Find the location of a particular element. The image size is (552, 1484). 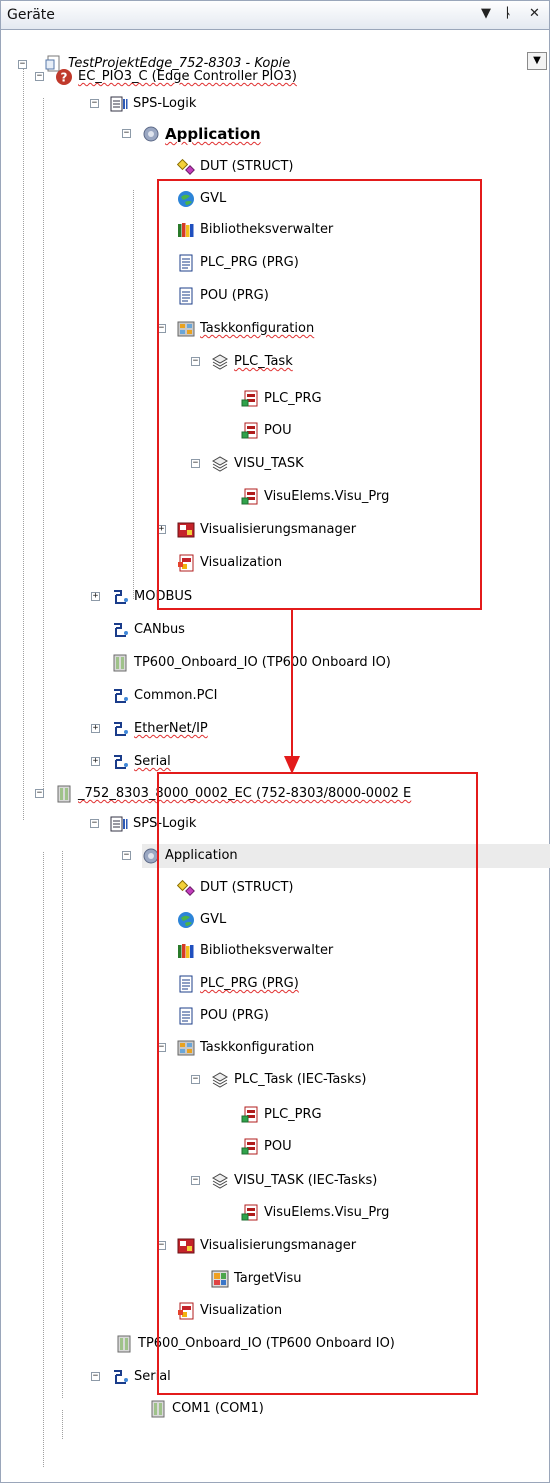

tree-item-dut-1: DUT (STRUCT) is located at coordinates (235, 167).